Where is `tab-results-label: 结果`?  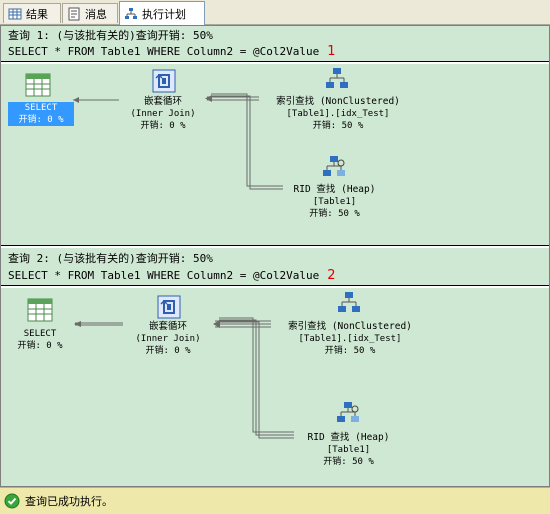
tab-results-label: 结果 is located at coordinates (37, 14).